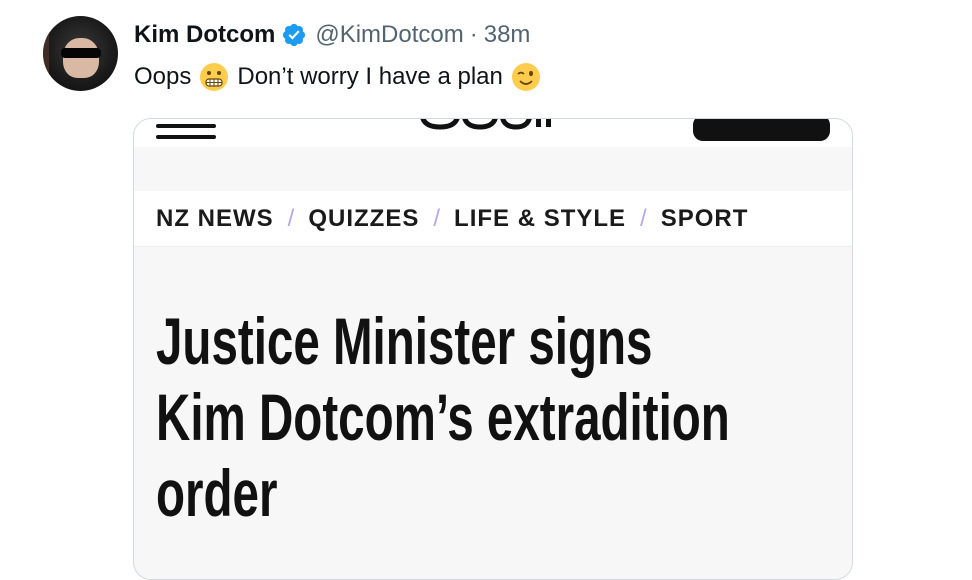 The width and height of the screenshot is (972, 580). What do you see at coordinates (294, 35) in the screenshot?
I see `verified-badge-icon` at bounding box center [294, 35].